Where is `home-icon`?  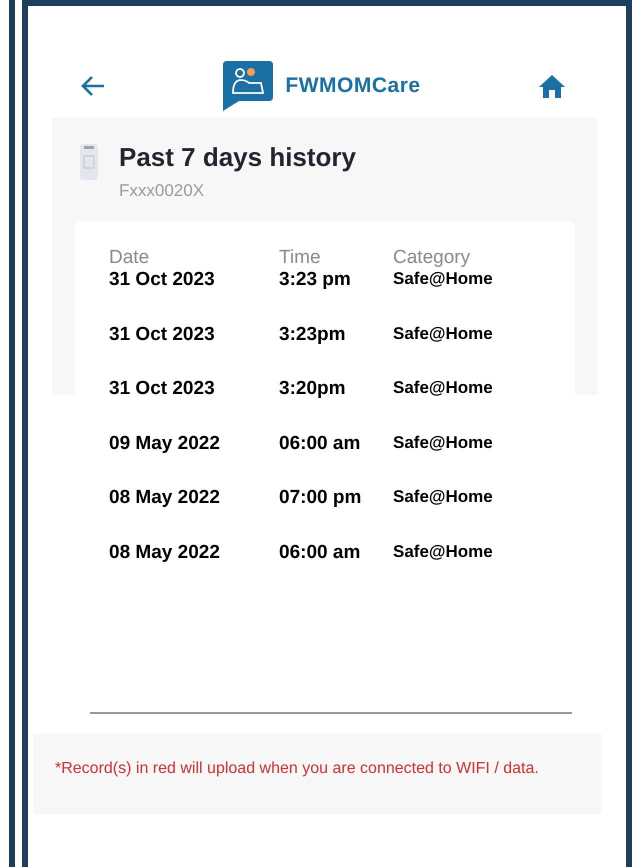 home-icon is located at coordinates (552, 86).